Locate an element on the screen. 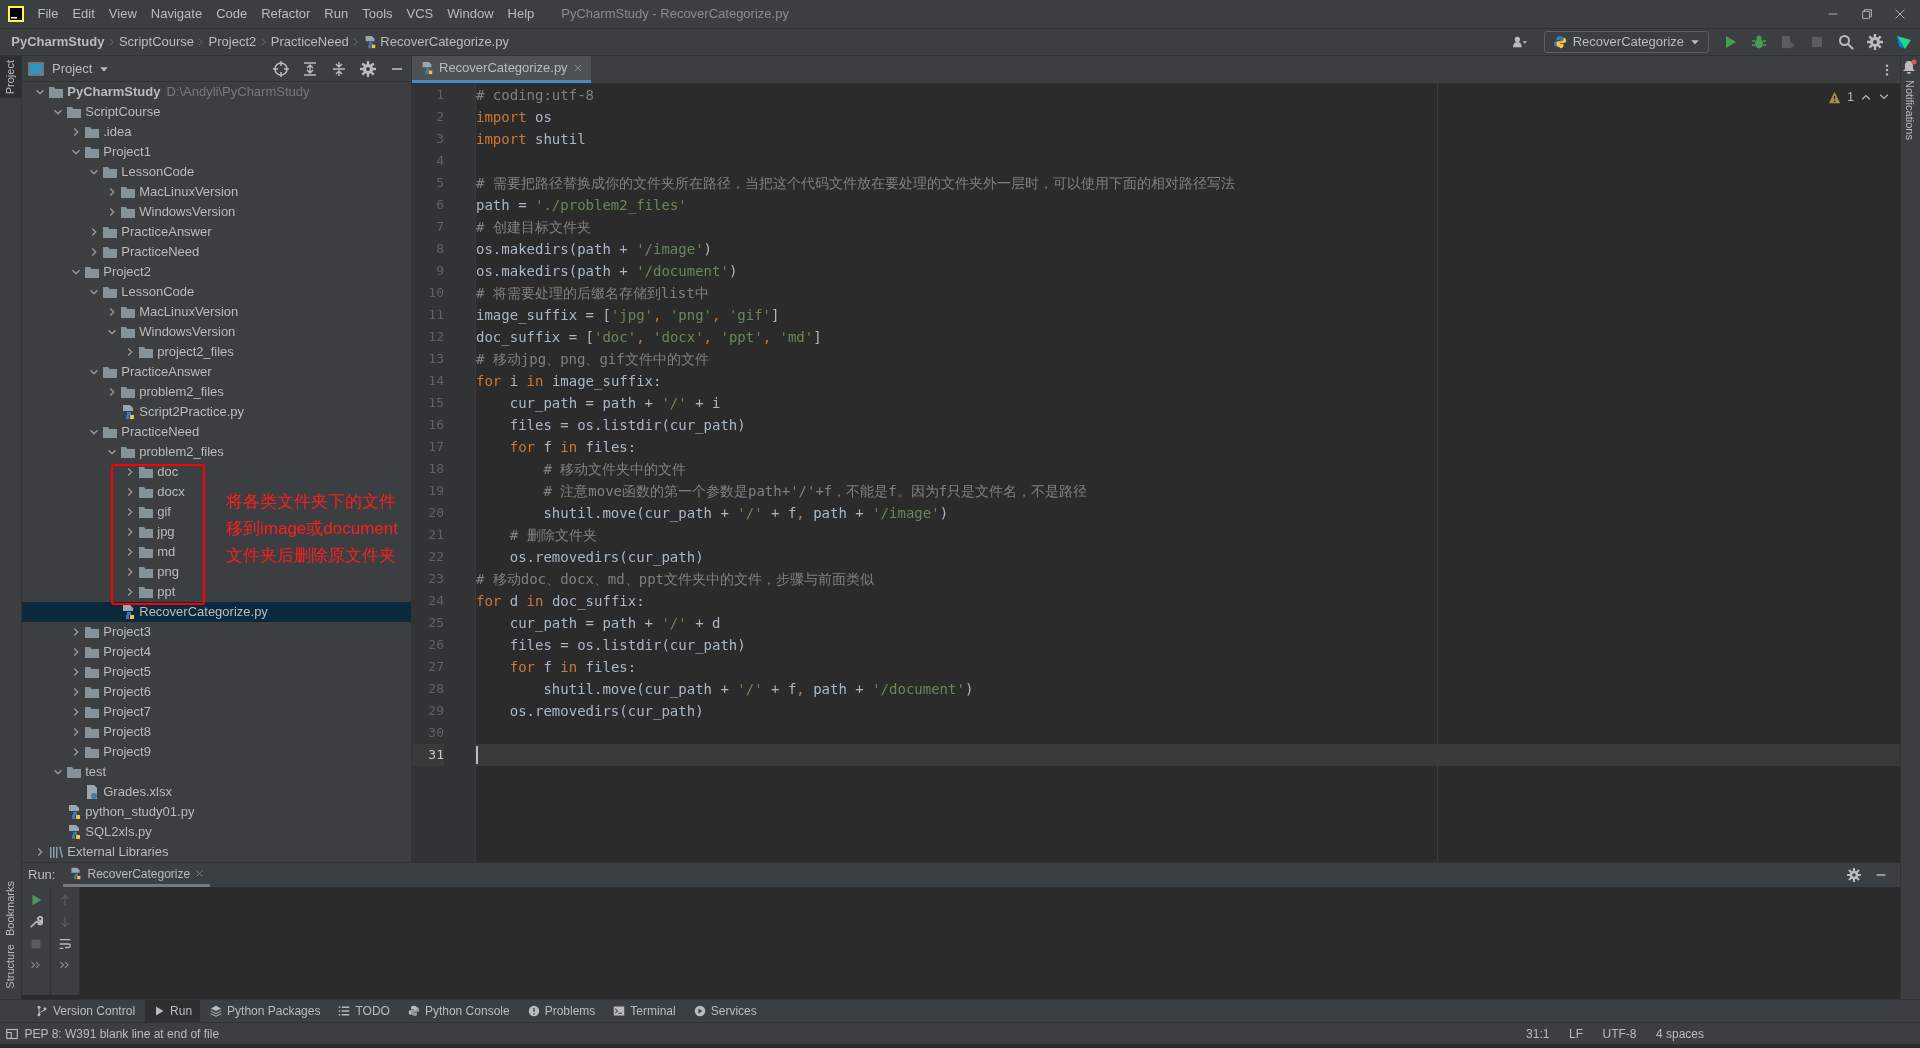 This screenshot has width=1920, height=1048. tree-item: Project7 is located at coordinates (110, 712).